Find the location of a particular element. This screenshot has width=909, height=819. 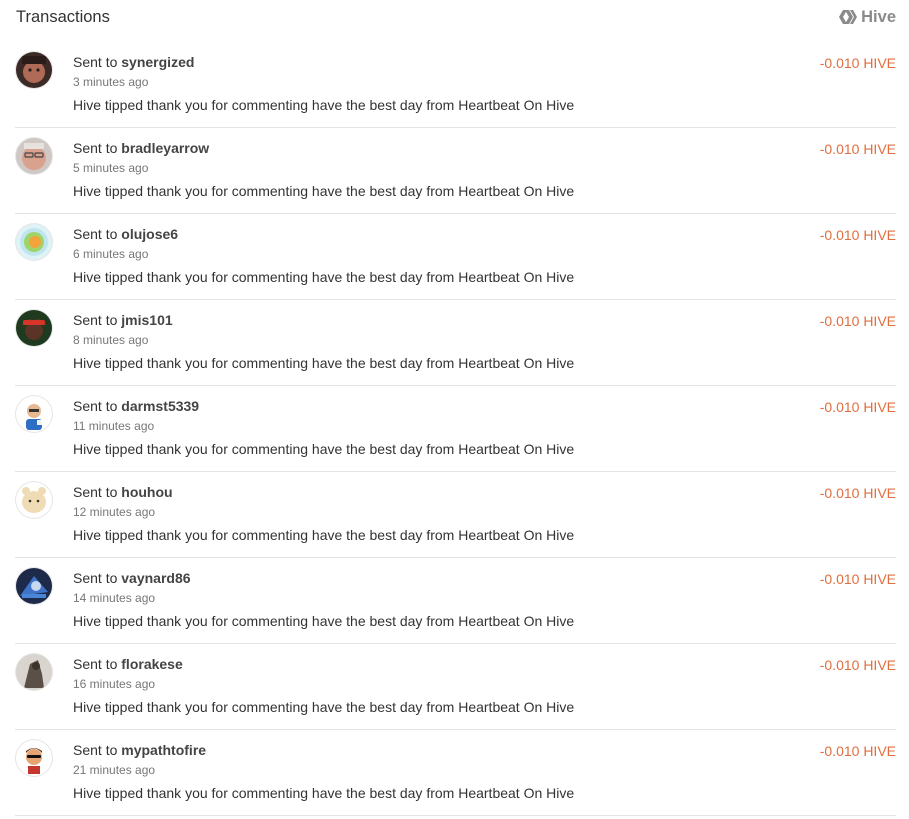

transaction-title: Sent to jmis101 is located at coordinates (123, 320).